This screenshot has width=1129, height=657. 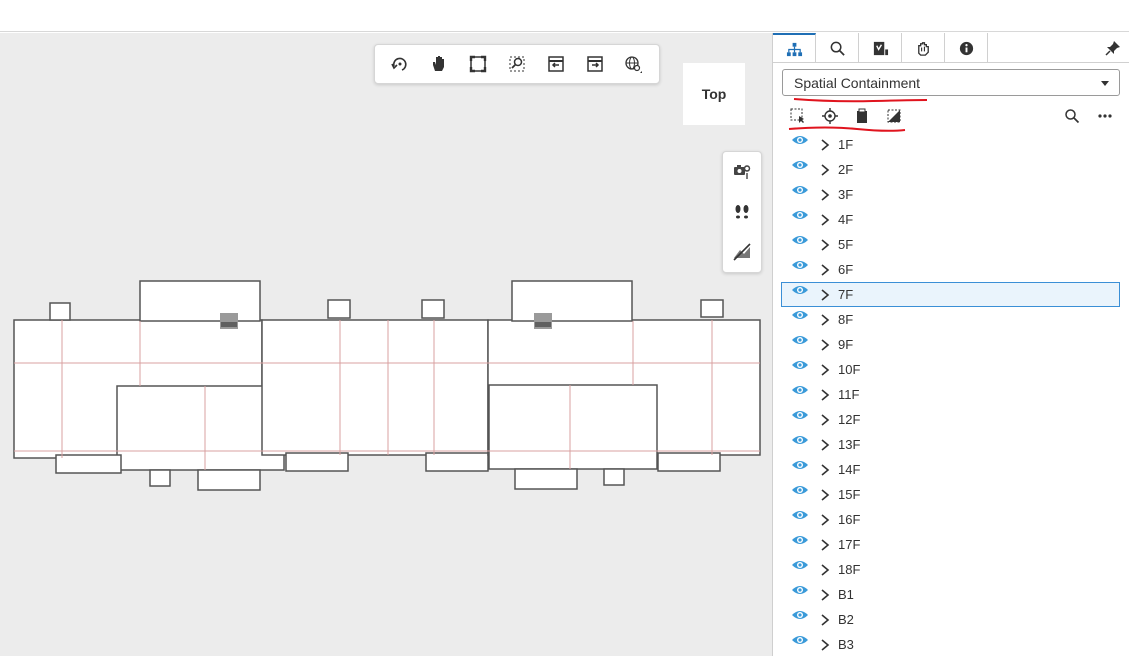 I want to click on tree-item: 18F, so click(x=951, y=569).